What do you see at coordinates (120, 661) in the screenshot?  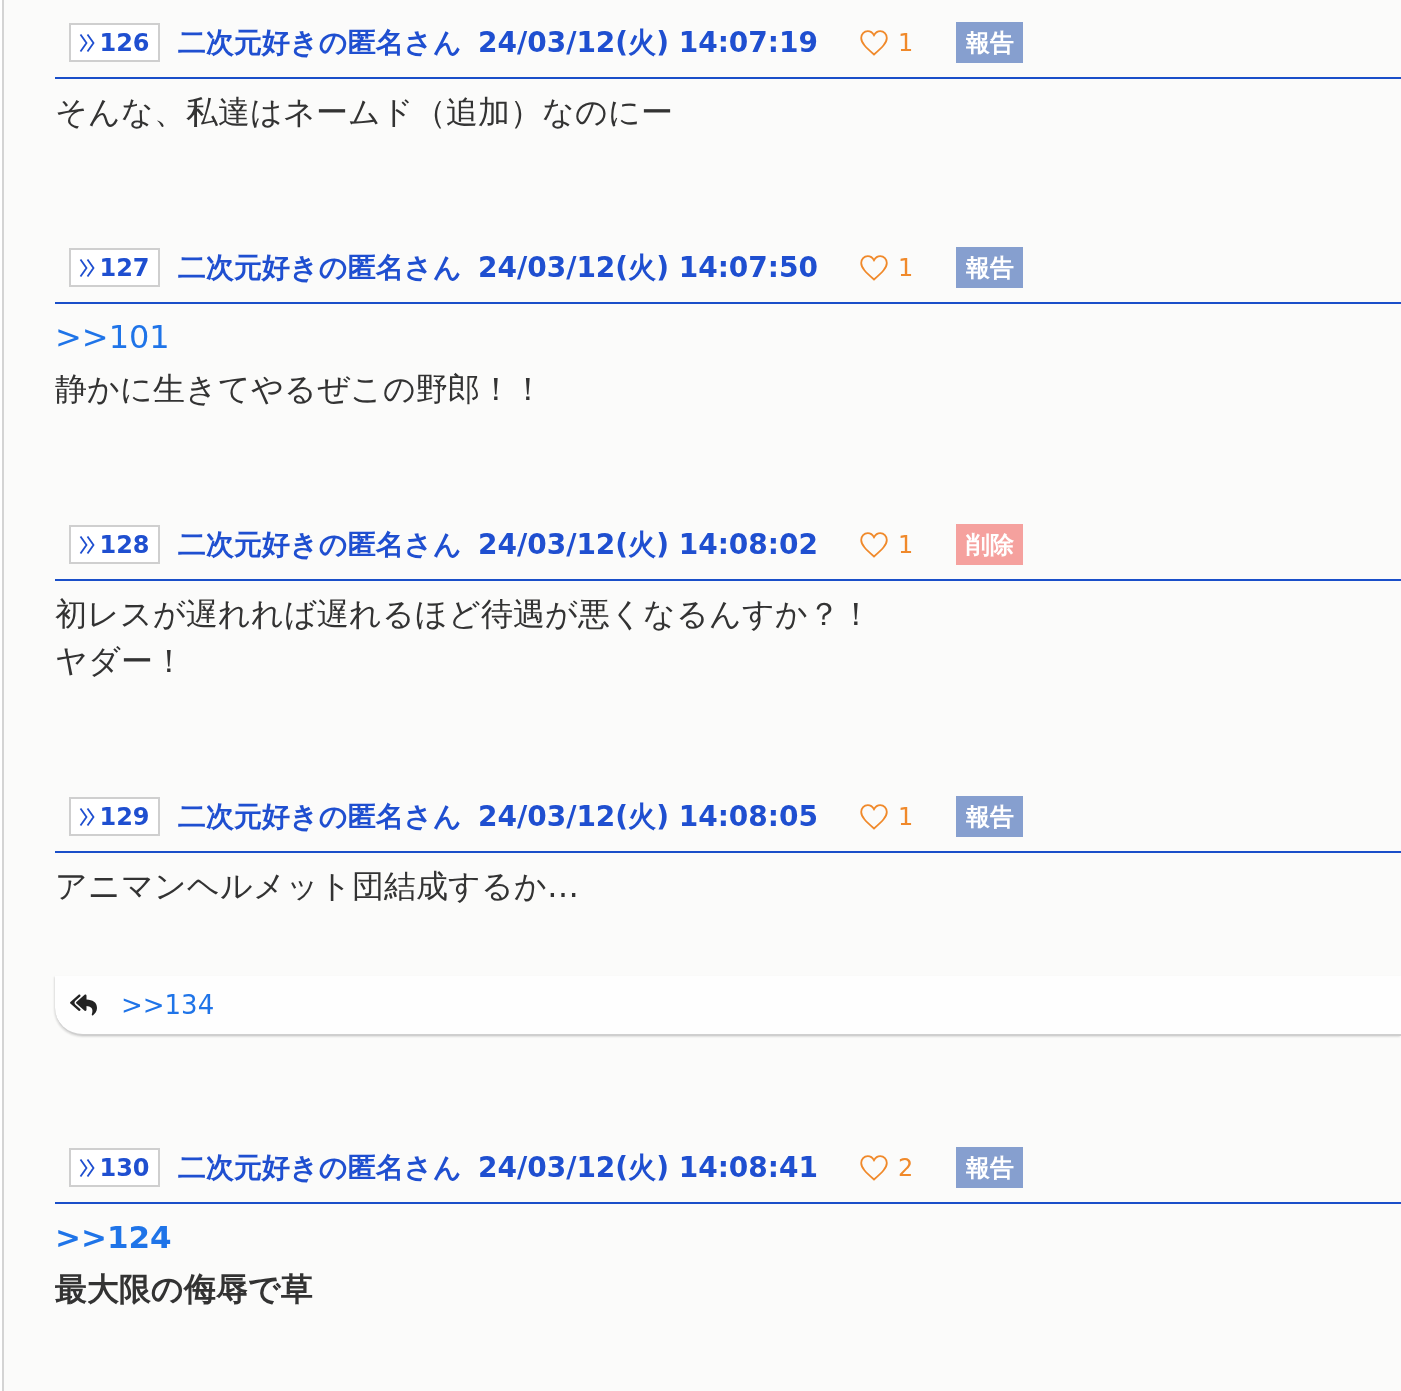 I see `post-text: ヤダー！` at bounding box center [120, 661].